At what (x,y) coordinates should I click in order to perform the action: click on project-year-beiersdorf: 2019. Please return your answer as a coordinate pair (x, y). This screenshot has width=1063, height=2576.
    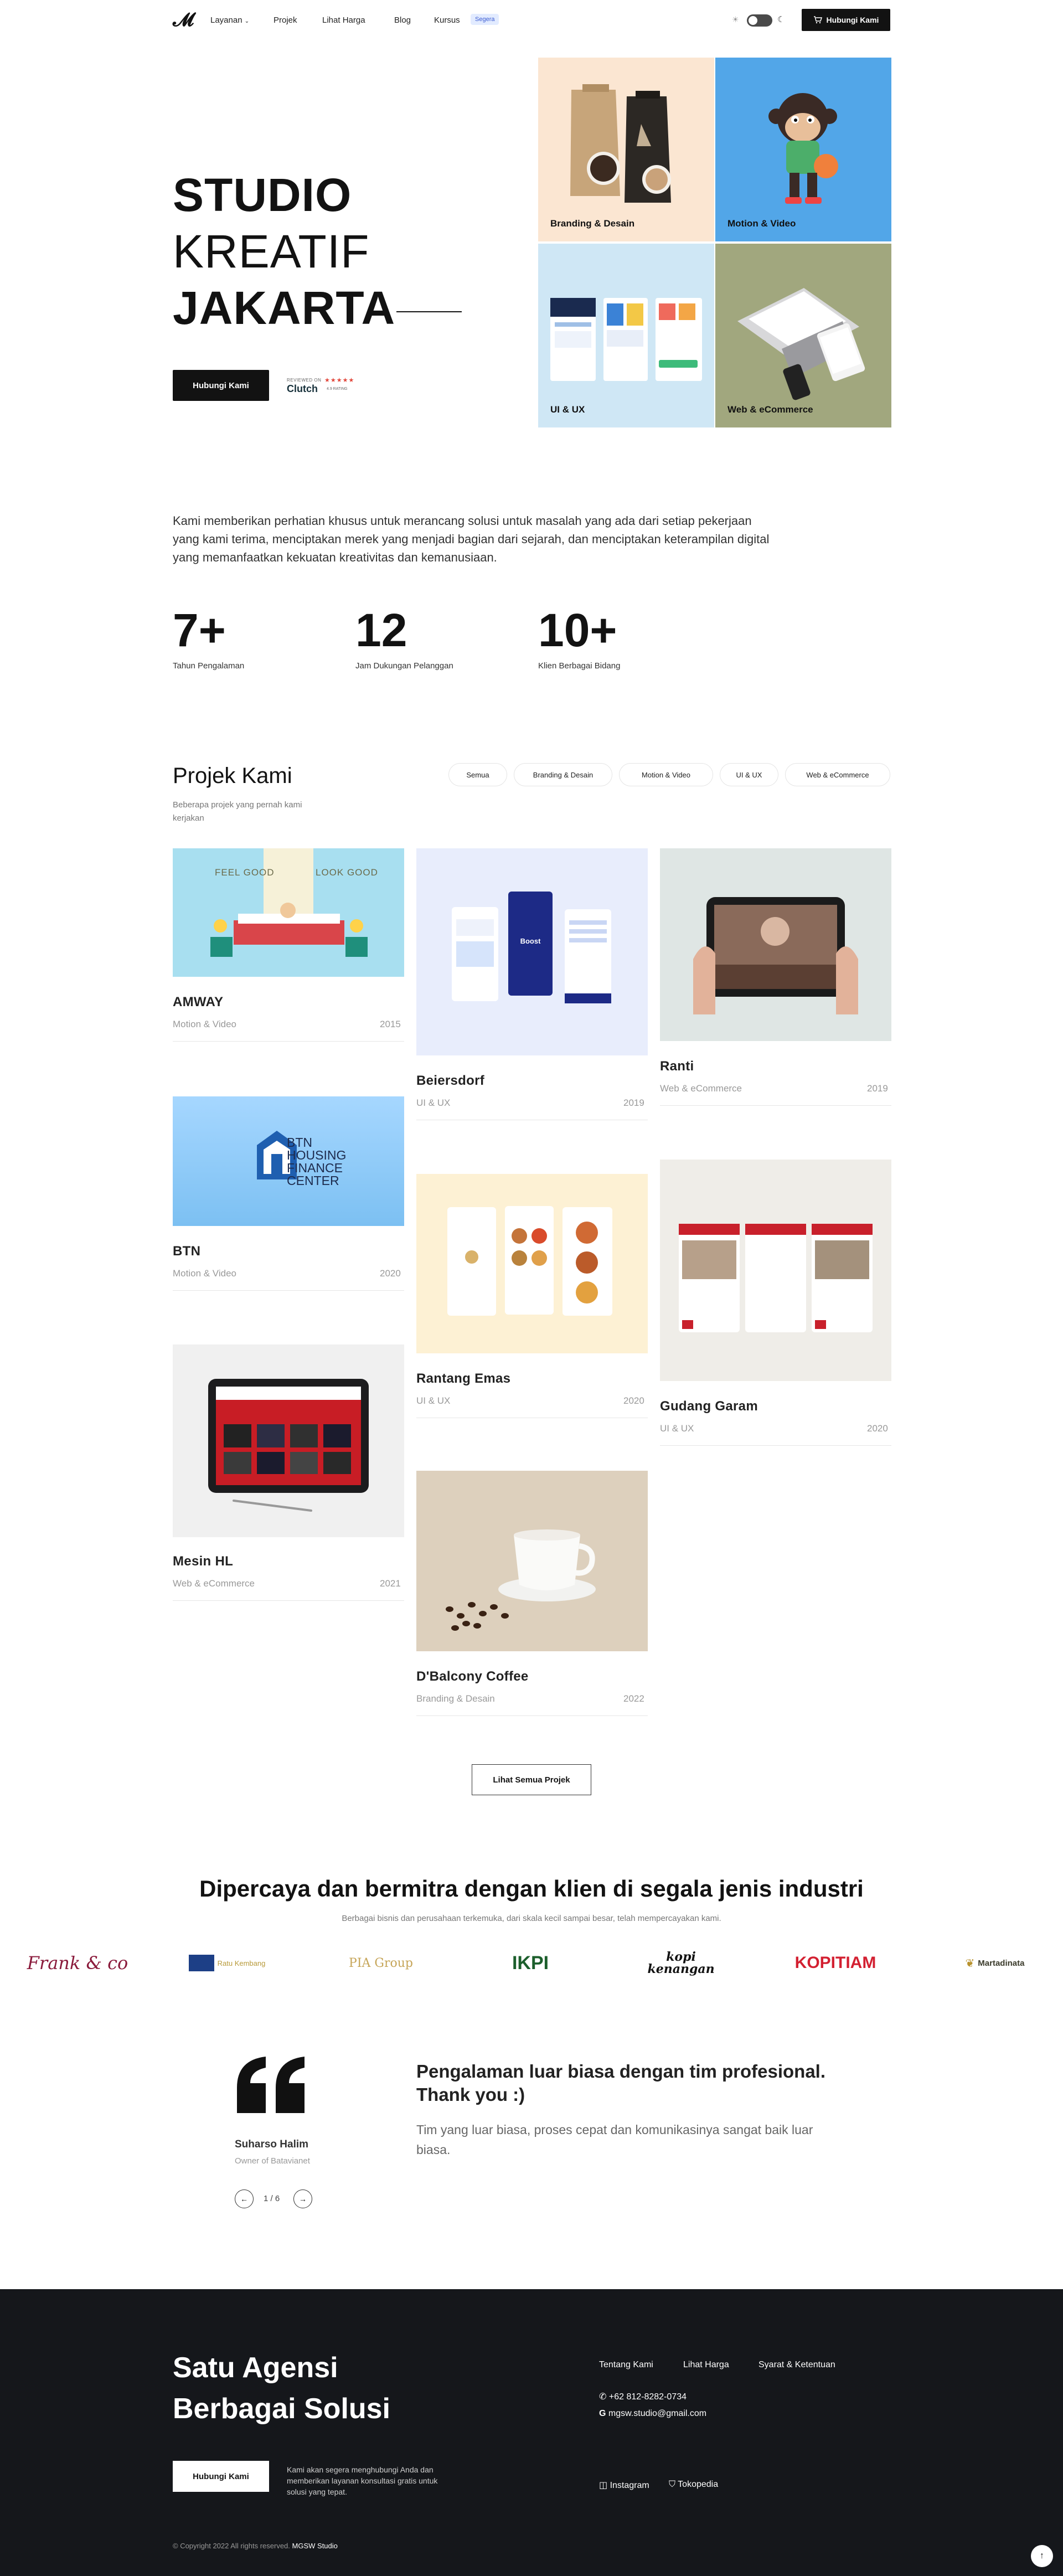
    Looking at the image, I should click on (633, 1103).